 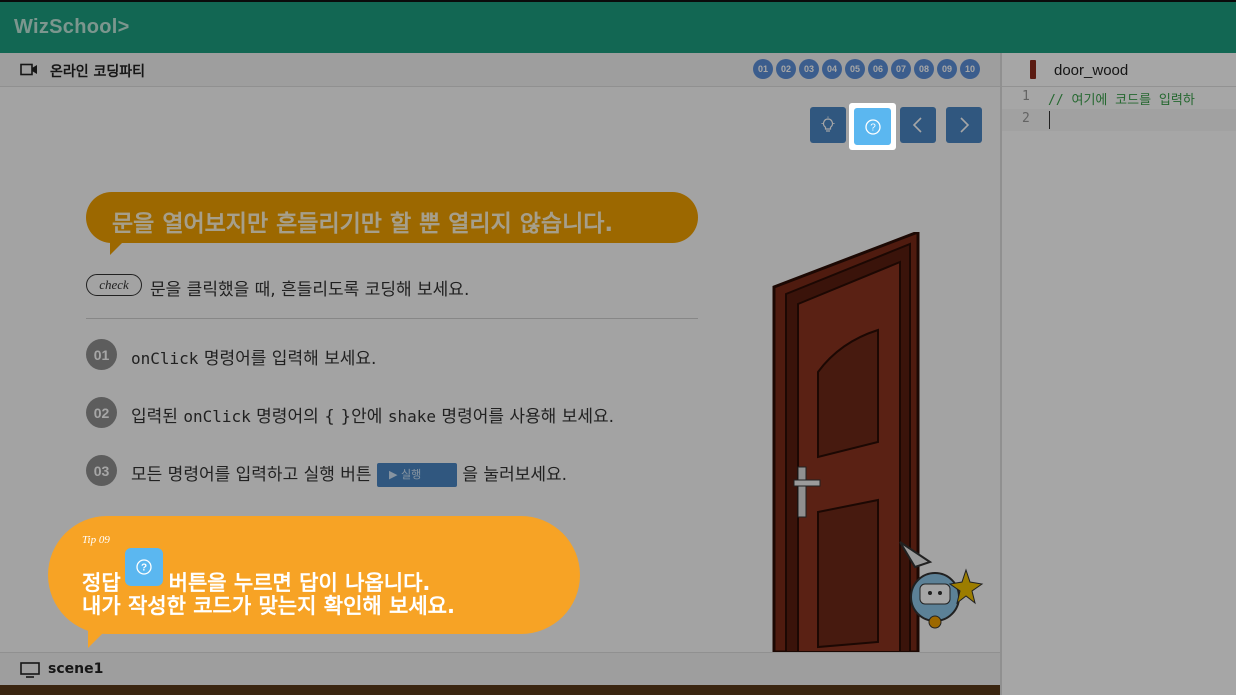 What do you see at coordinates (878, 442) in the screenshot?
I see `door-illustration` at bounding box center [878, 442].